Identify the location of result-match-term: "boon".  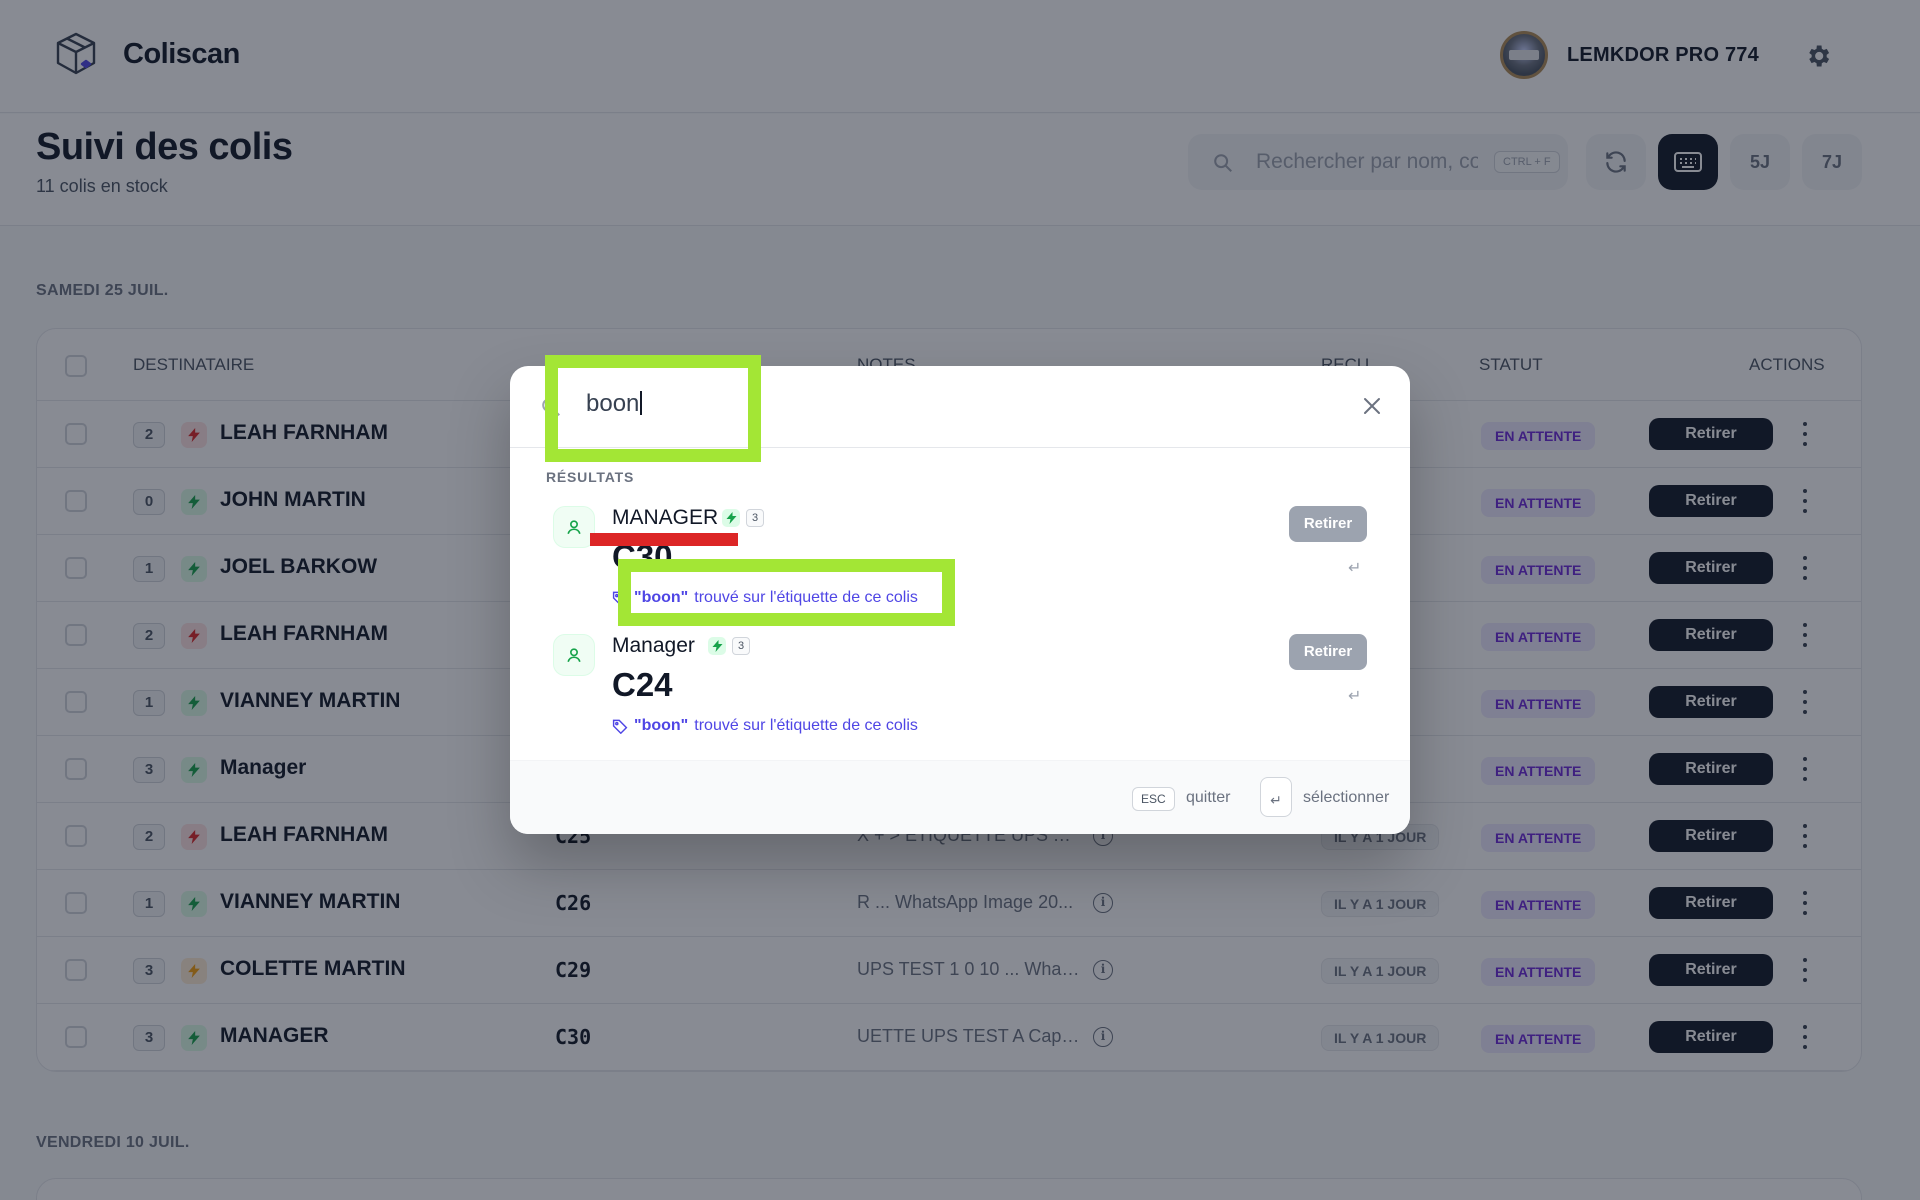
(661, 725).